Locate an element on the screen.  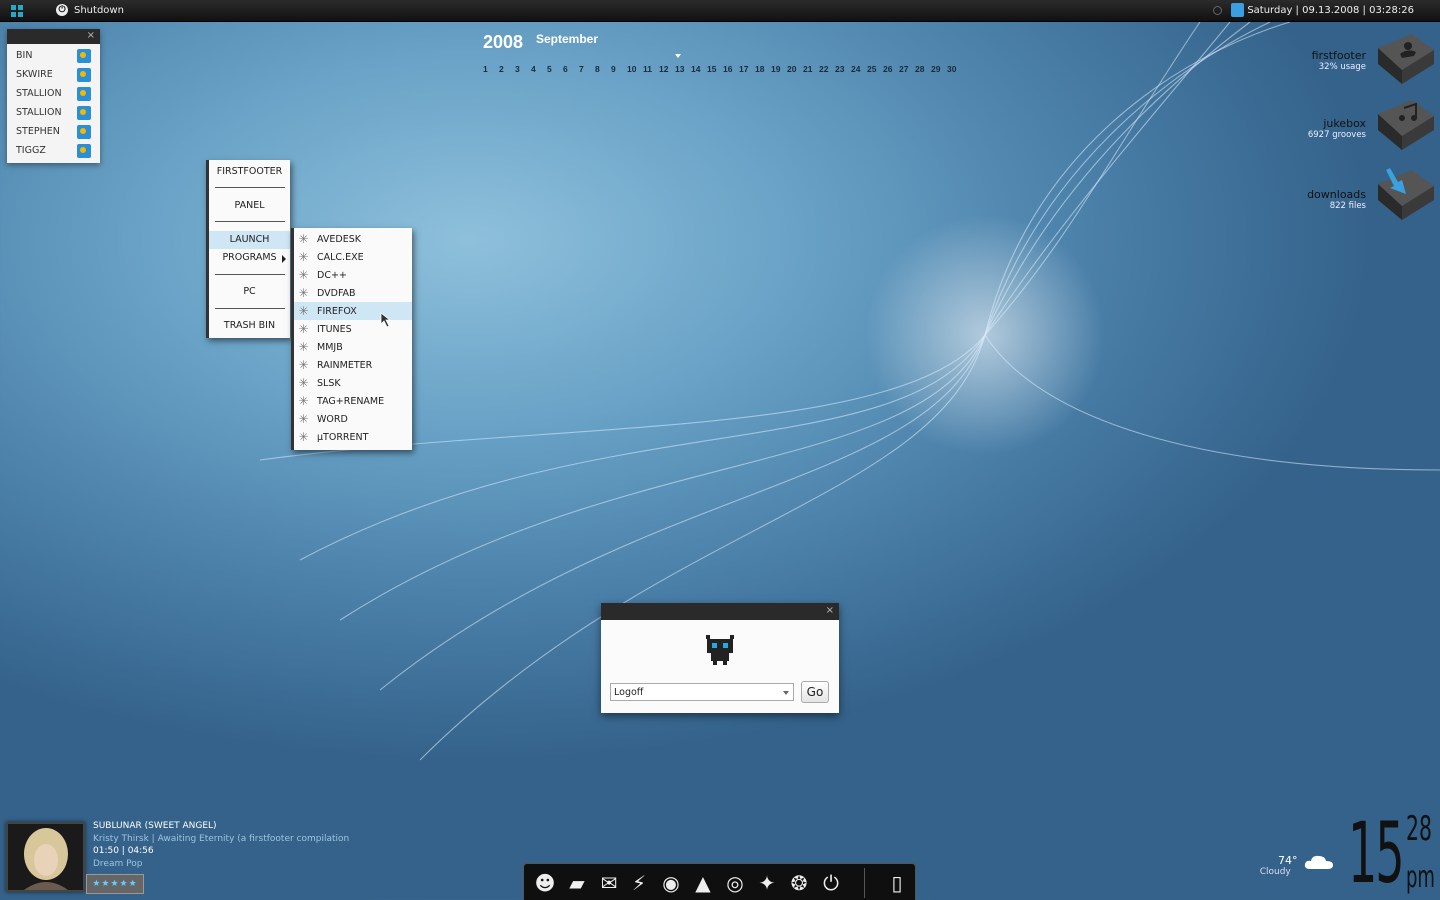
tray-status-icon is located at coordinates (1217, 10).